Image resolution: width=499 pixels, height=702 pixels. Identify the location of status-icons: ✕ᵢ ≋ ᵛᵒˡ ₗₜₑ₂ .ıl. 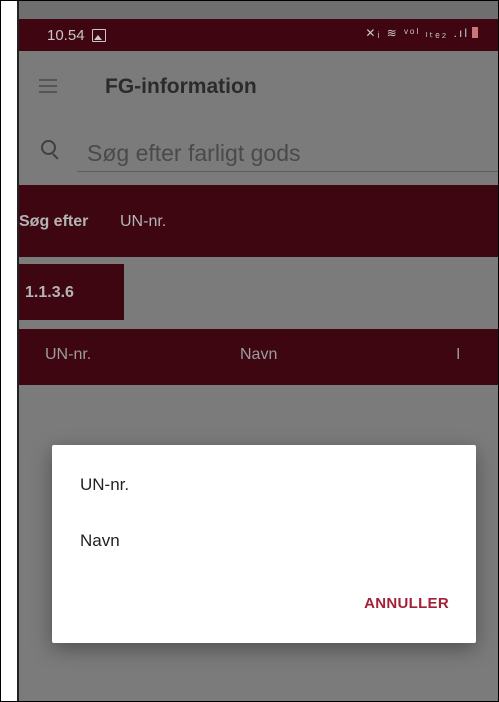
(421, 33).